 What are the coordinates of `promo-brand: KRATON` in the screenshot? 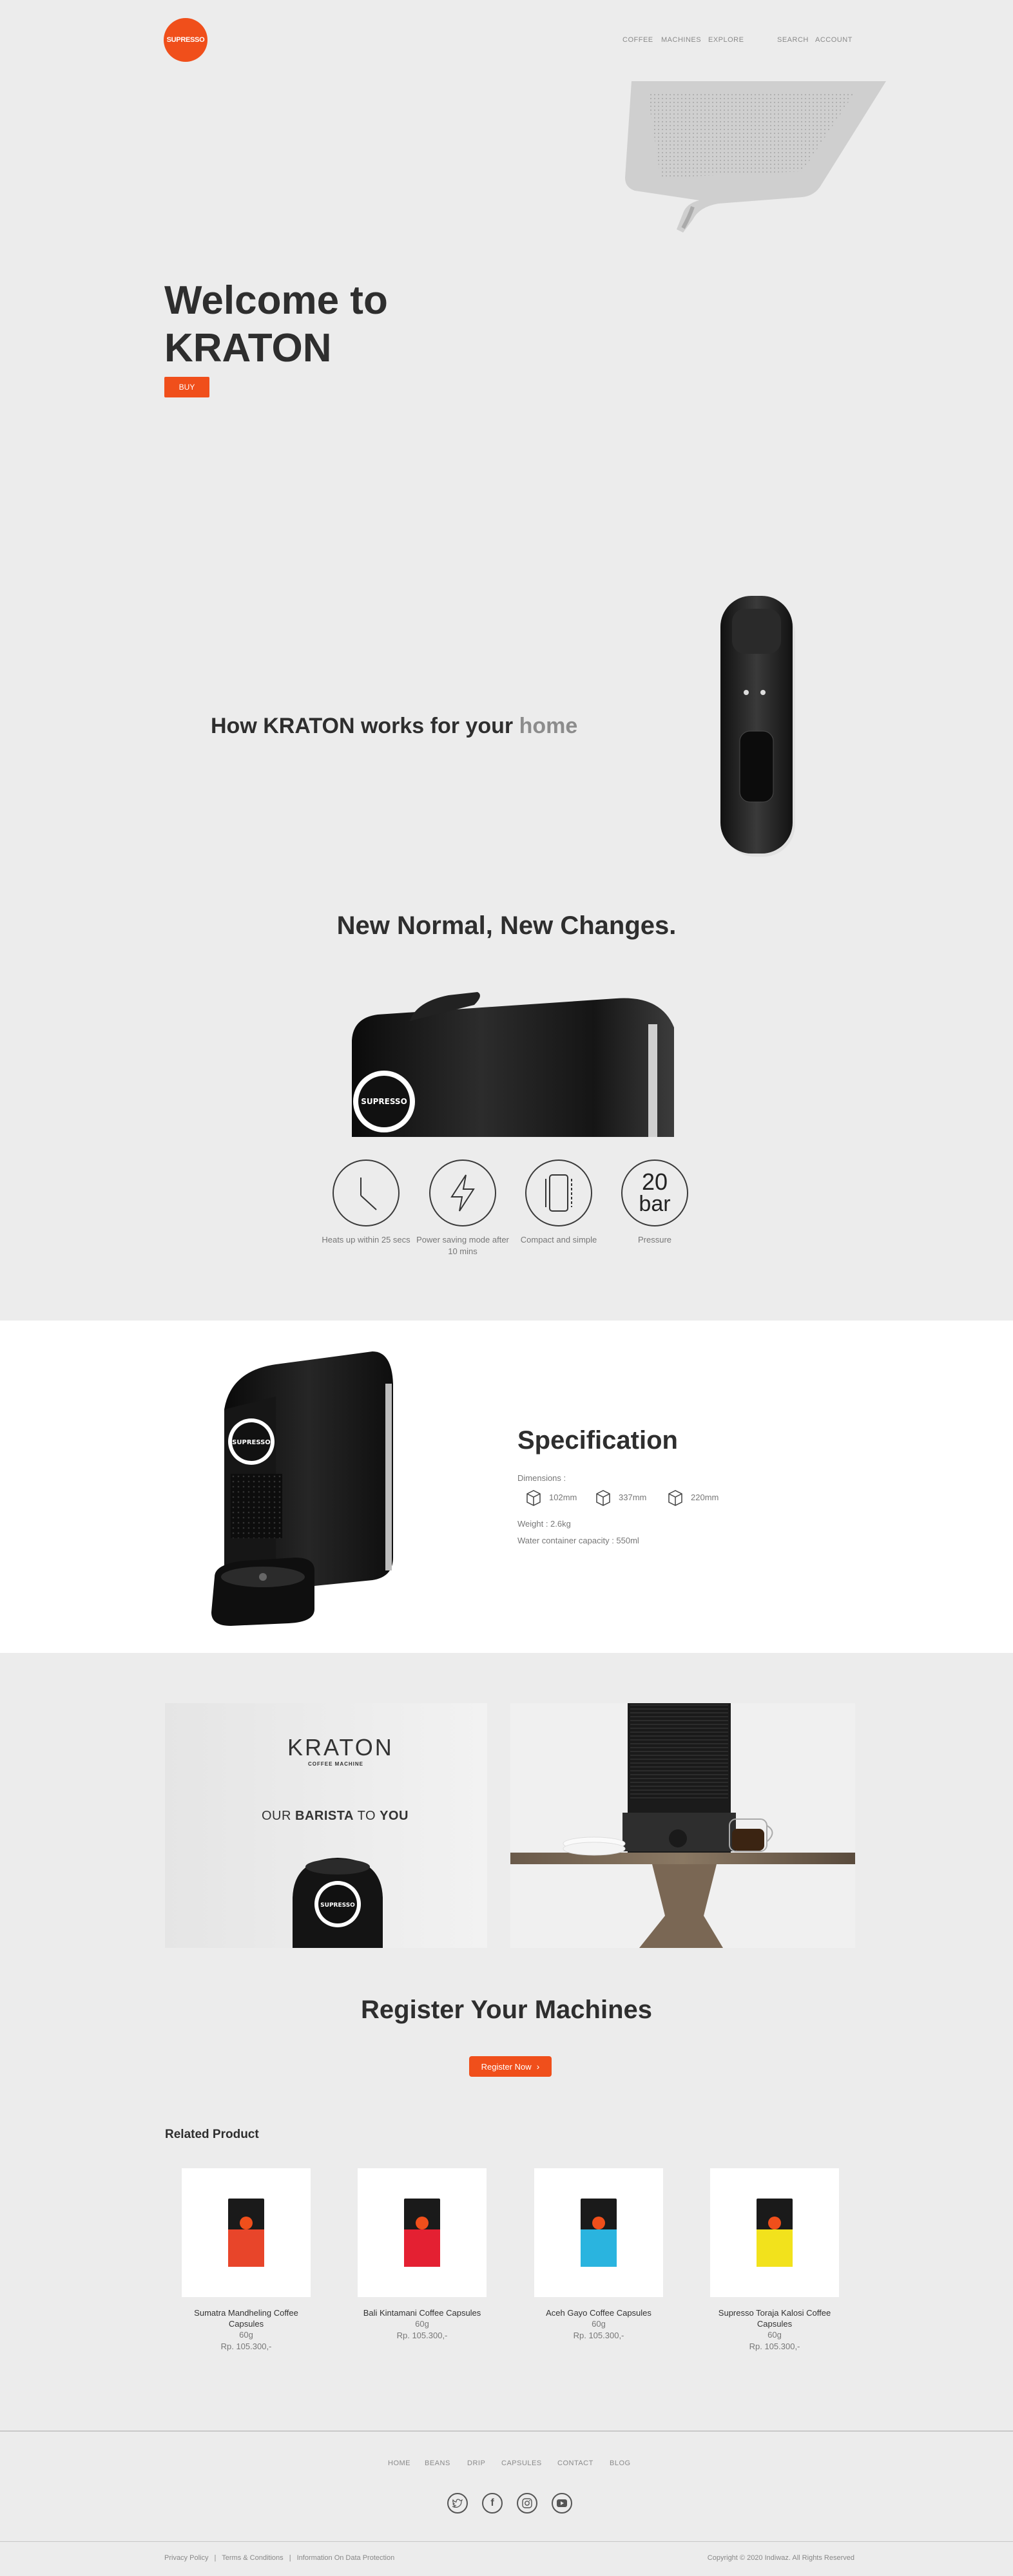 It's located at (340, 1747).